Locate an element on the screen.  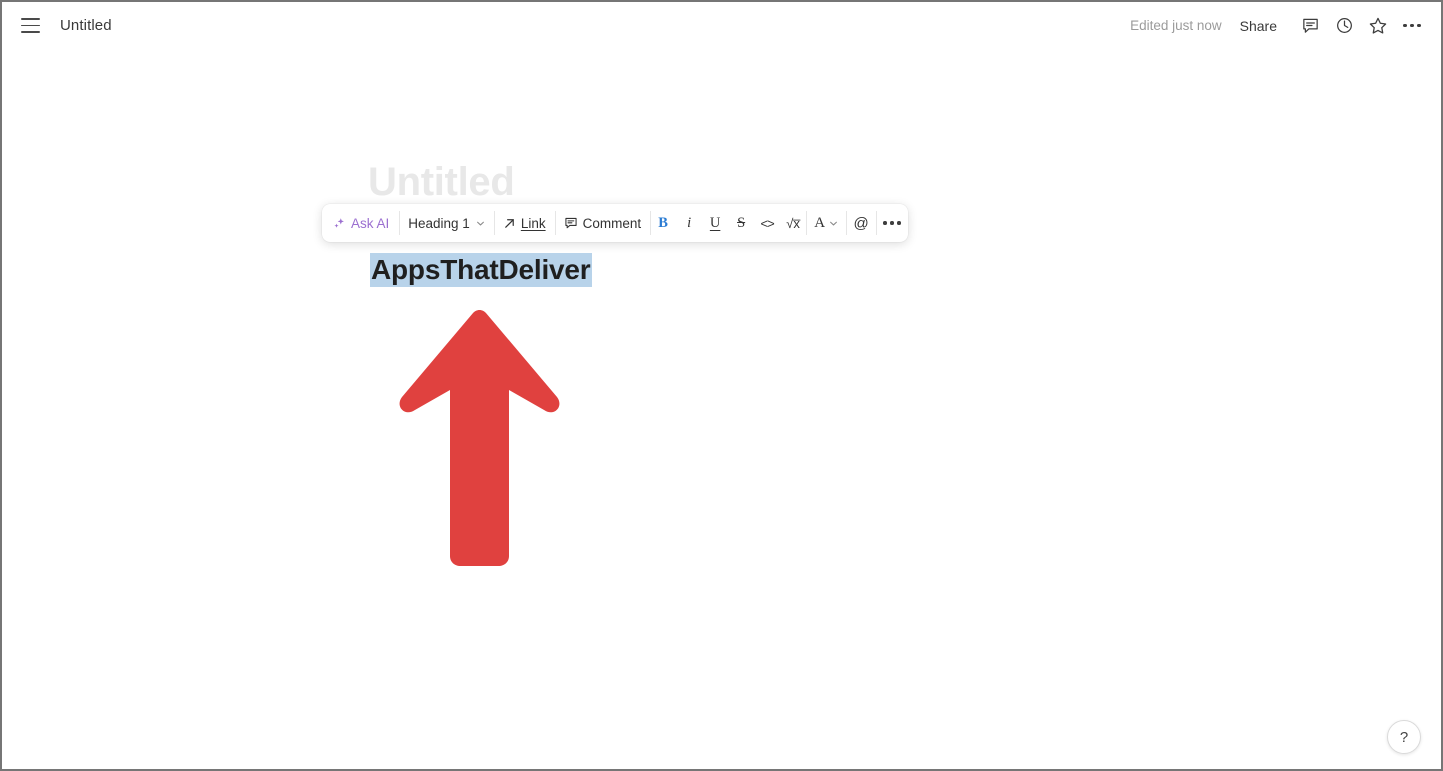
italic-button: i is located at coordinates (689, 223).